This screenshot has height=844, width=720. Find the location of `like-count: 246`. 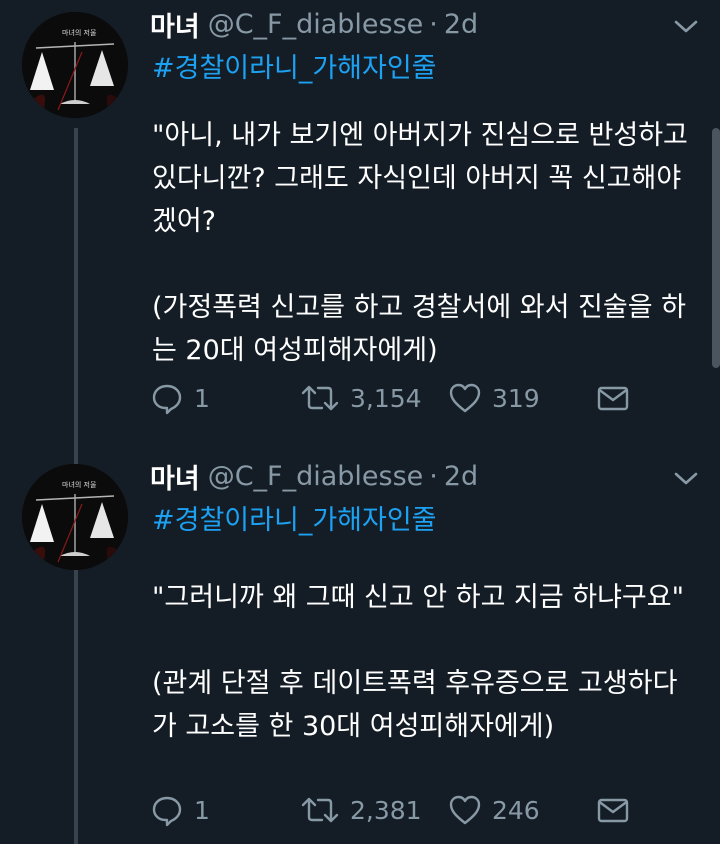

like-count: 246 is located at coordinates (516, 810).